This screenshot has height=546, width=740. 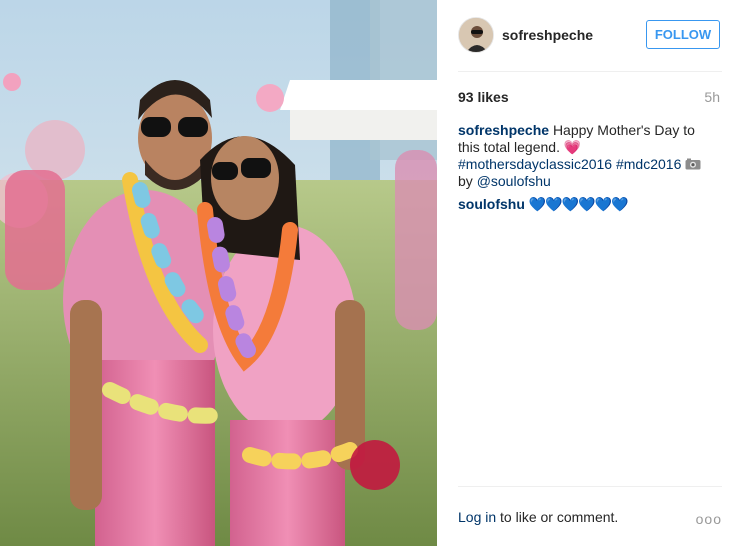 What do you see at coordinates (477, 517) in the screenshot?
I see `login-link: Log in` at bounding box center [477, 517].